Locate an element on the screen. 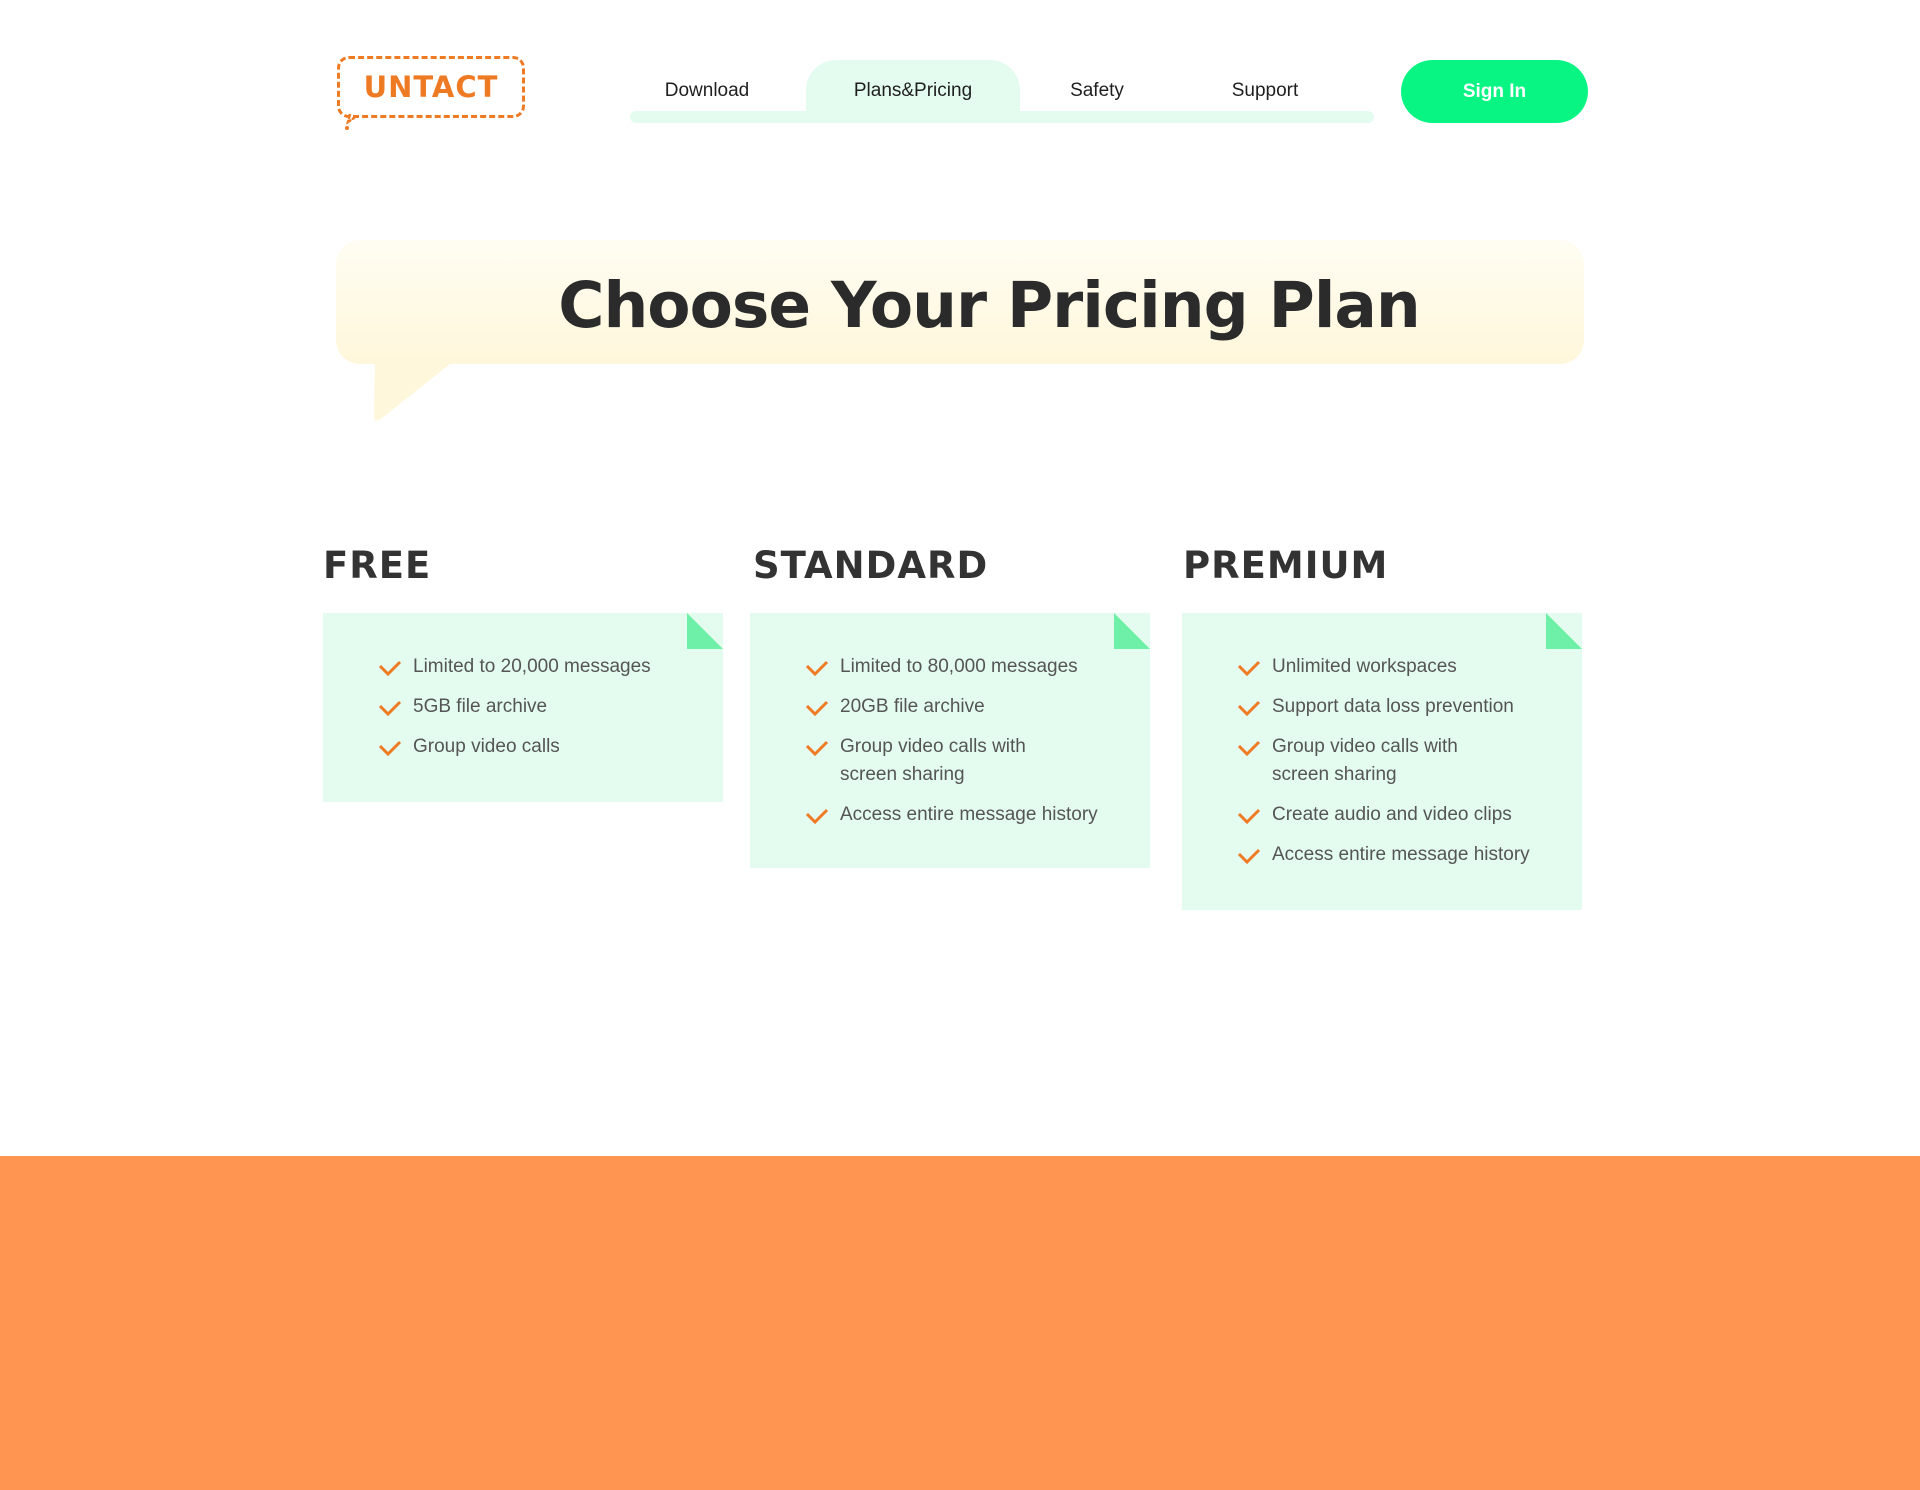  nav-download: Download is located at coordinates (707, 90).